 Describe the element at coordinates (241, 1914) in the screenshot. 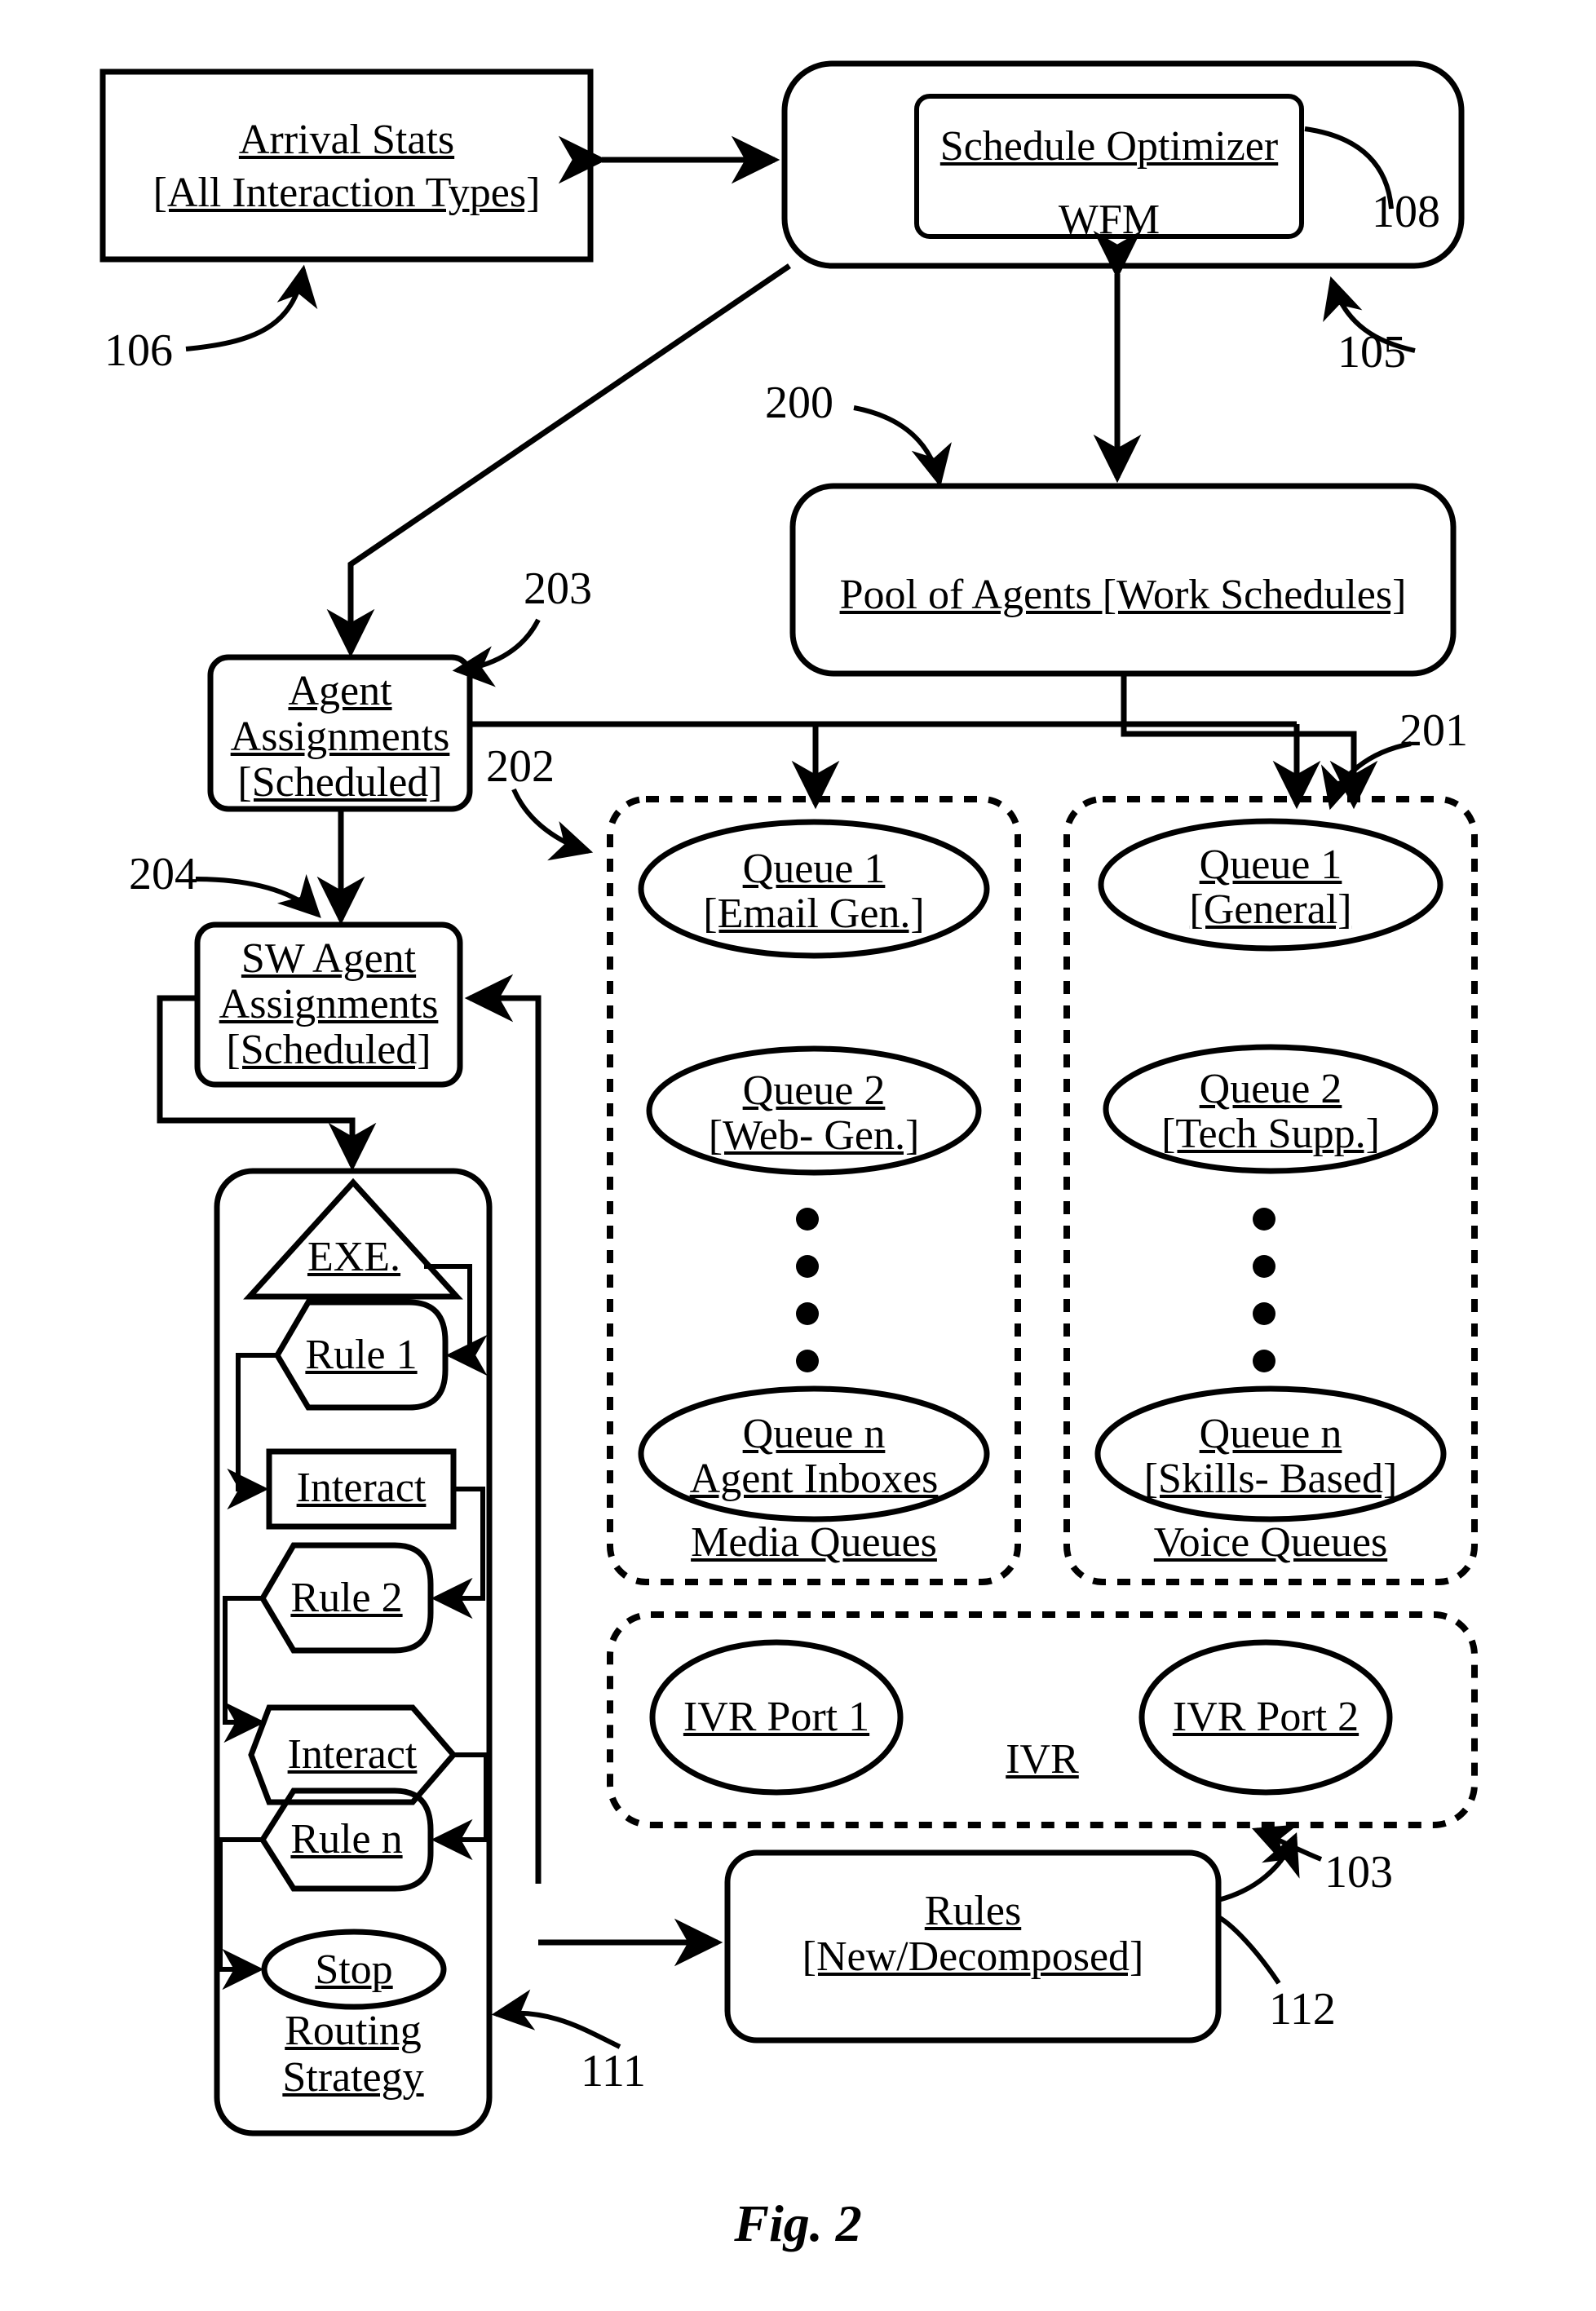

I see `arrow-rulen-to-stop` at that location.